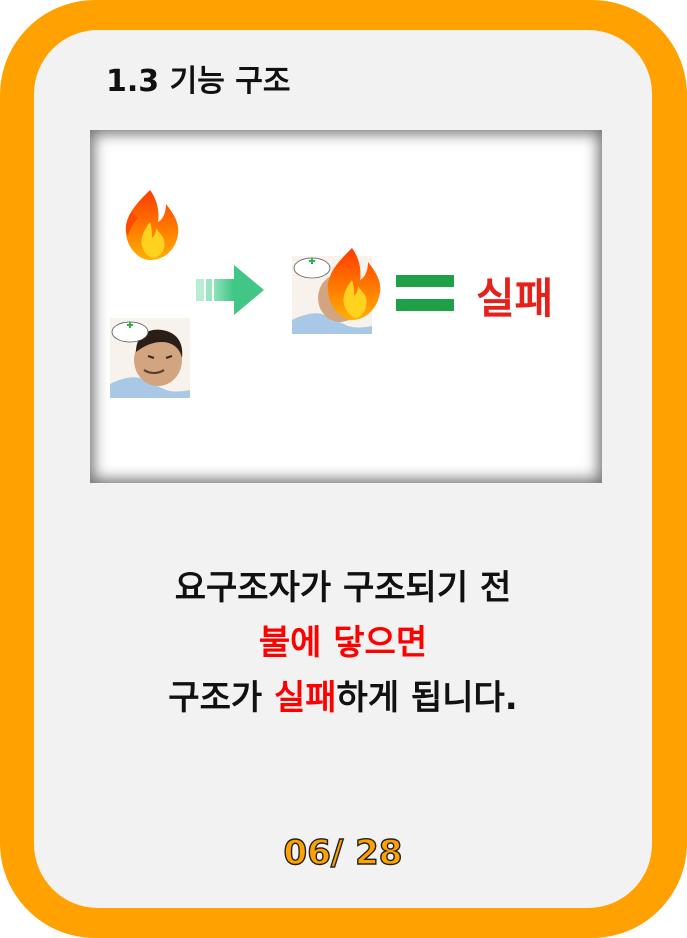  Describe the element at coordinates (343, 643) in the screenshot. I see `description-line-2: 불에 닿으면` at that location.